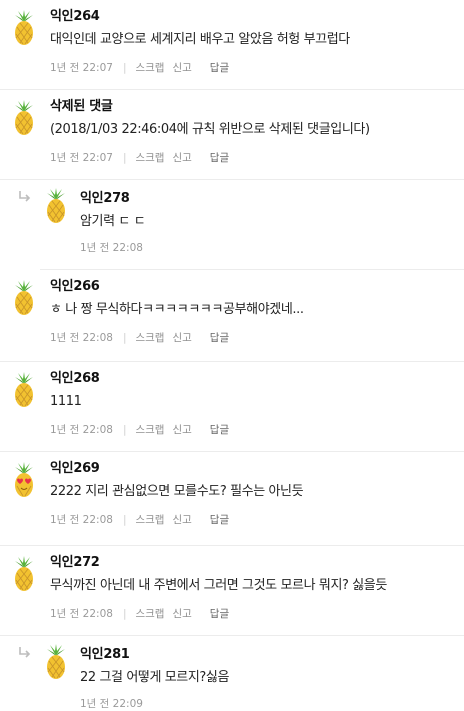  Describe the element at coordinates (111, 704) in the screenshot. I see `comment-timestamp: 1년 전 22:09` at that location.